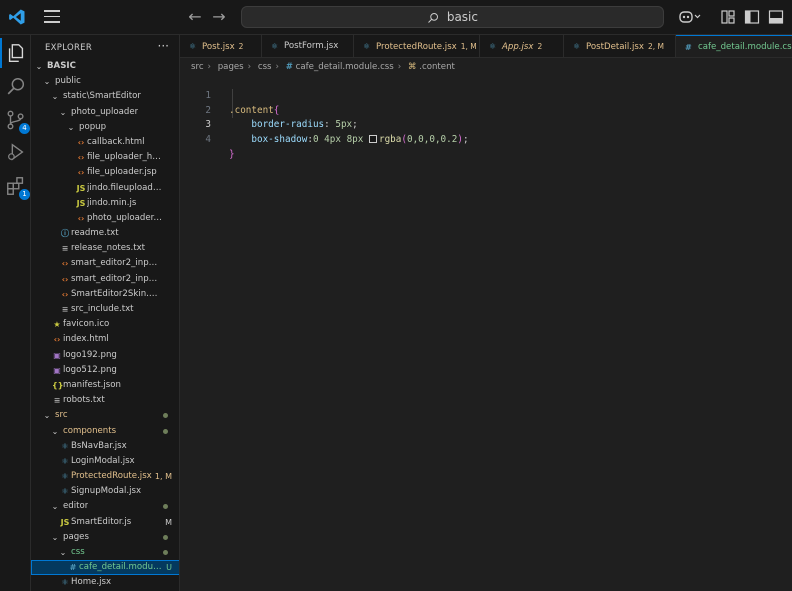 The height and width of the screenshot is (591, 792). I want to click on explorer-title: EXPLORER, so click(69, 48).